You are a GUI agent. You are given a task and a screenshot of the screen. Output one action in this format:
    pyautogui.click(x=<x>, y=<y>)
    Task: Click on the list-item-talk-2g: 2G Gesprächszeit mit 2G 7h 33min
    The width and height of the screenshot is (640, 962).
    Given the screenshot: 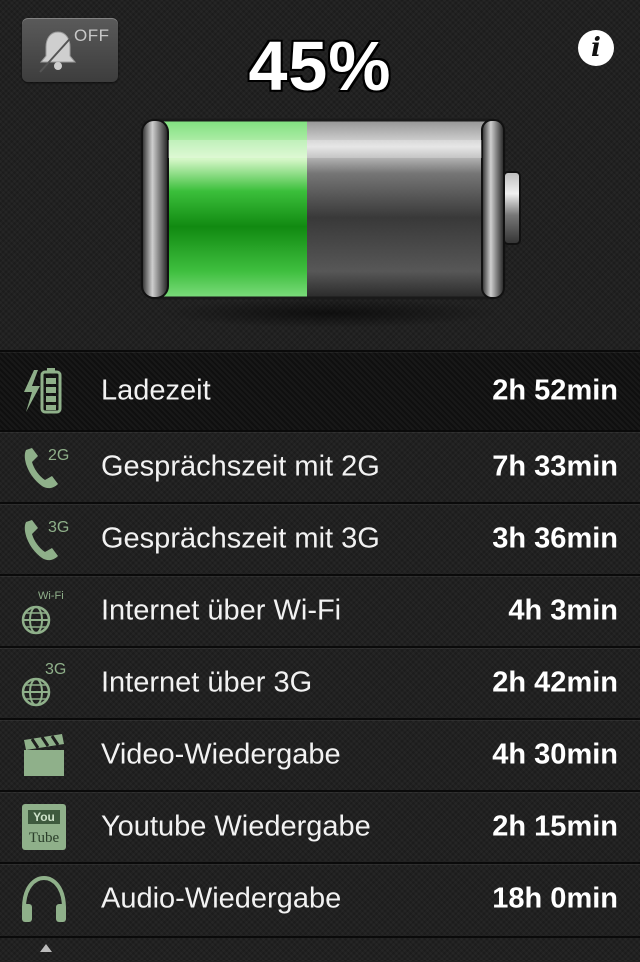 What is the action you would take?
    pyautogui.click(x=320, y=466)
    